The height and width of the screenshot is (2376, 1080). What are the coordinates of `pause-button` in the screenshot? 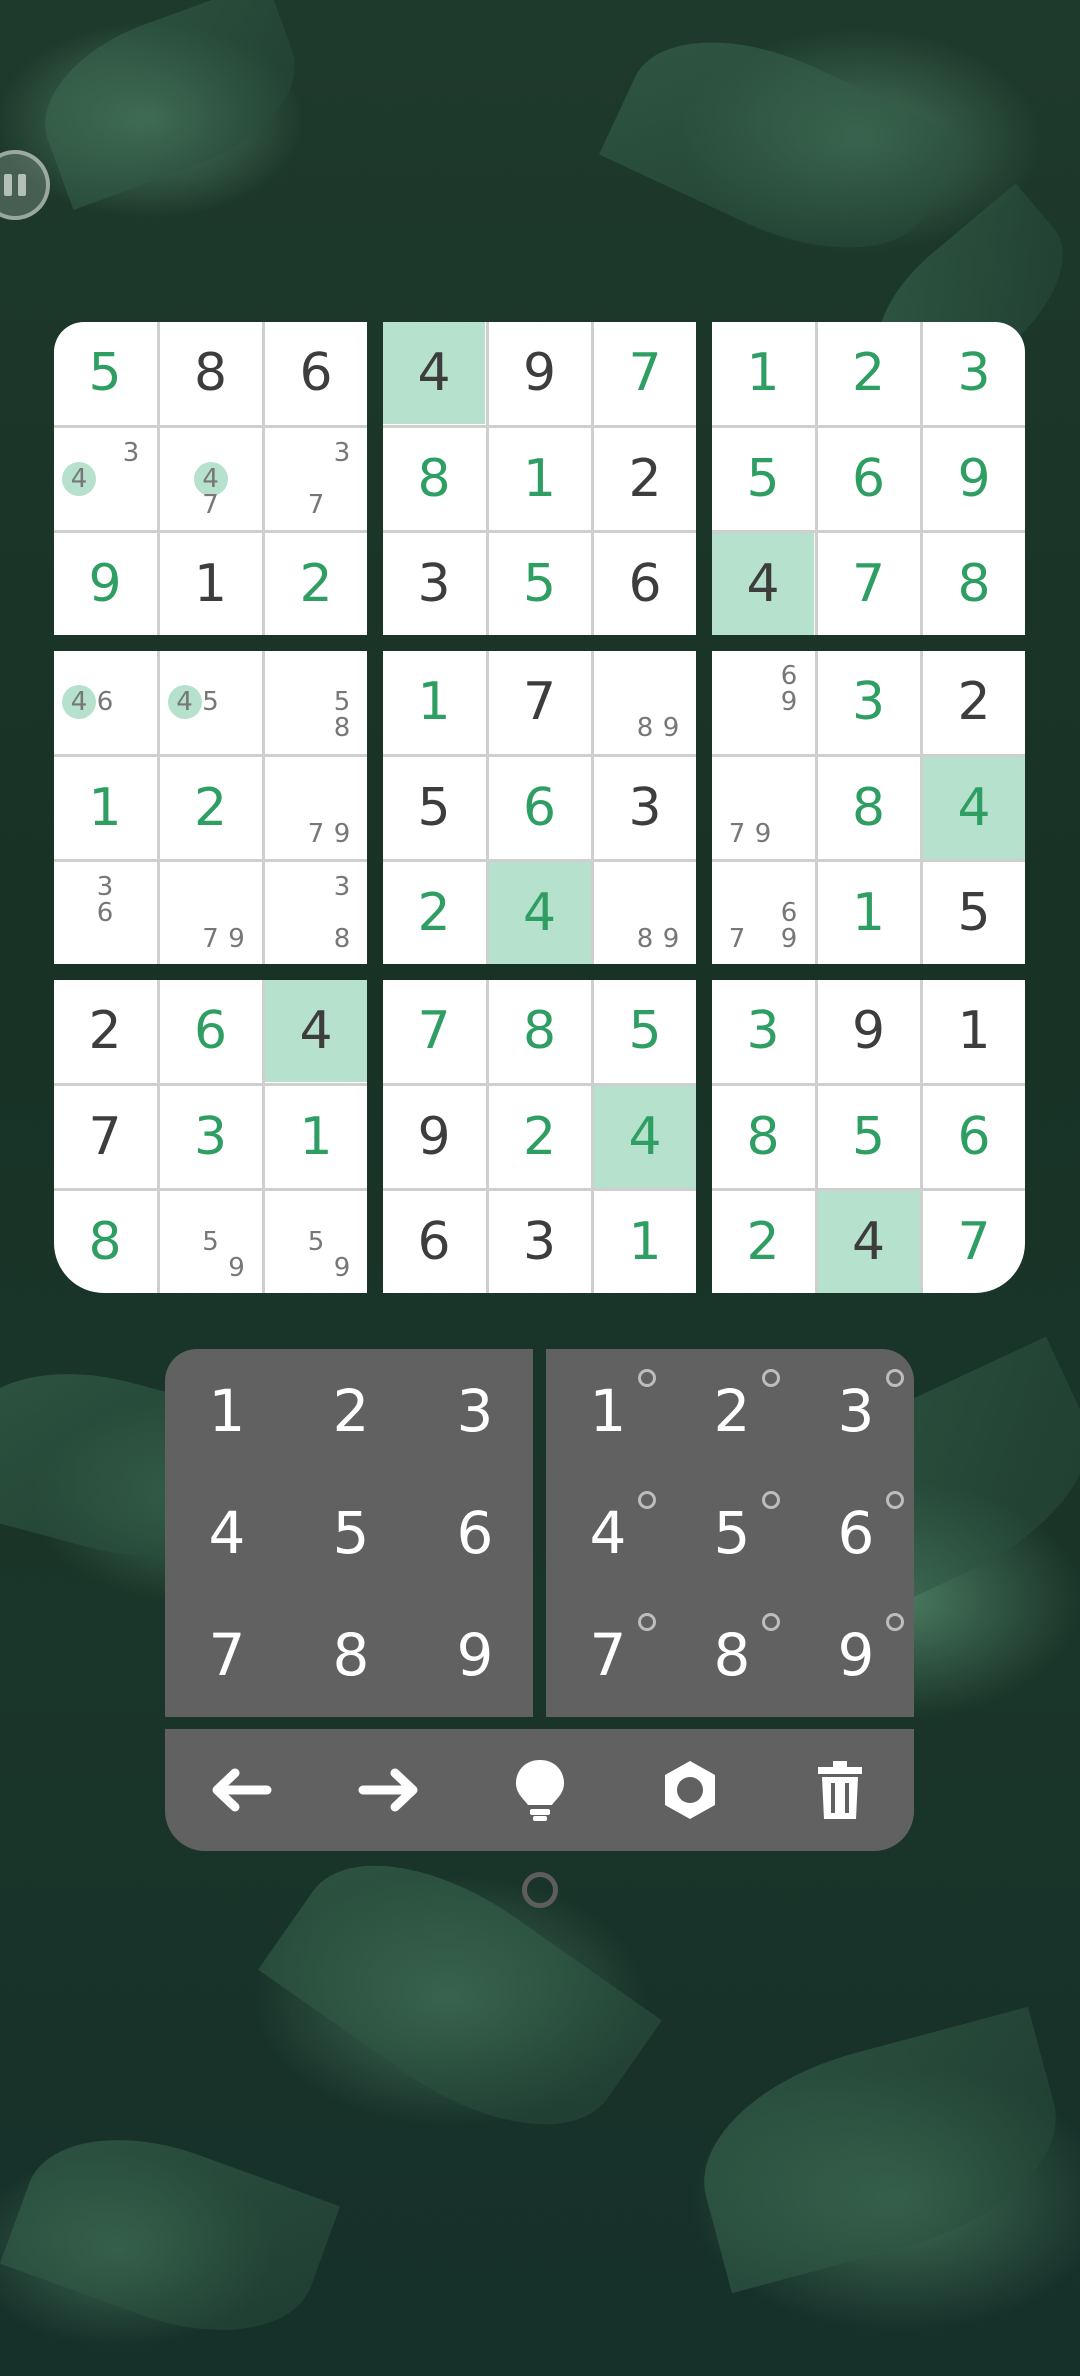 It's located at (25, 185).